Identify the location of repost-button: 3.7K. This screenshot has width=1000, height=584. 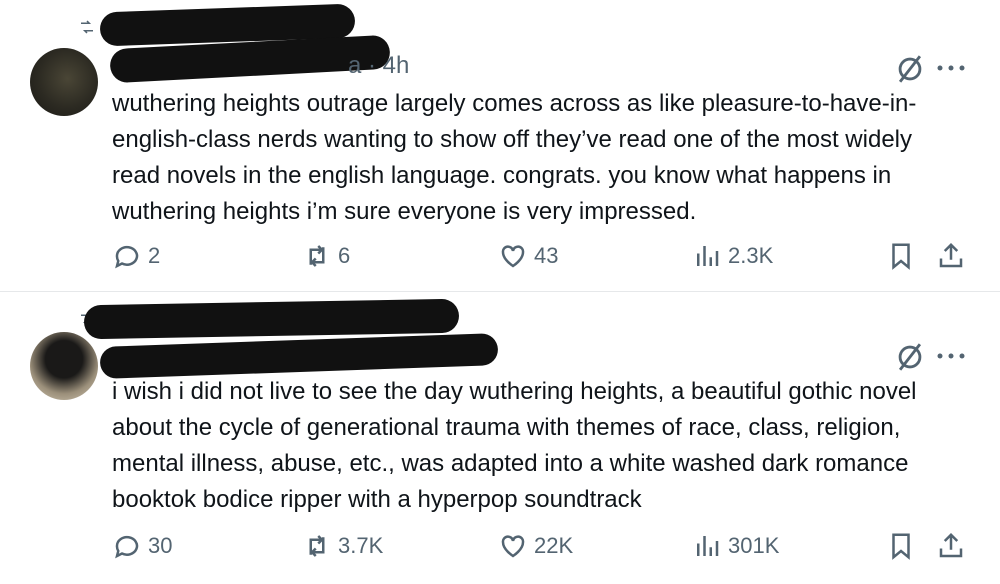
(342, 546).